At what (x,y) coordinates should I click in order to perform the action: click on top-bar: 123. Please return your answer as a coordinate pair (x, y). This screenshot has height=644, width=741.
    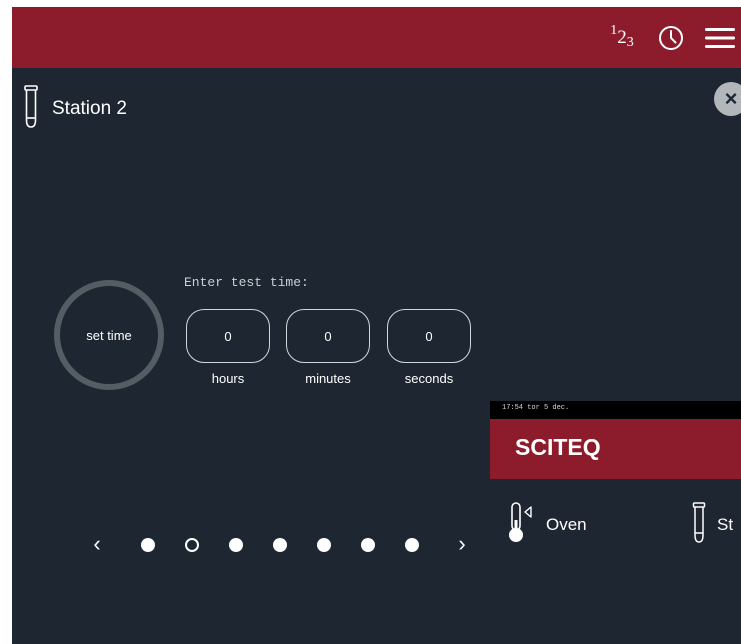
    Looking at the image, I should click on (376, 37).